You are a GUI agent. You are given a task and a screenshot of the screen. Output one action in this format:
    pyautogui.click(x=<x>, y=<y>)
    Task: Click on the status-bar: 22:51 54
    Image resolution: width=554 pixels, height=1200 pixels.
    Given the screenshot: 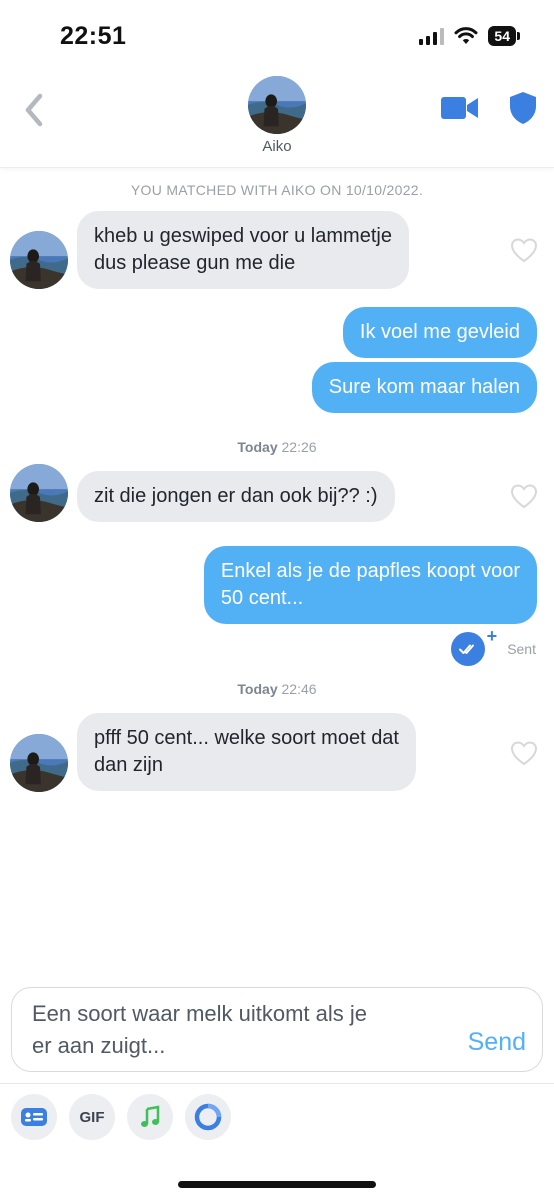 What is the action you would take?
    pyautogui.click(x=277, y=35)
    